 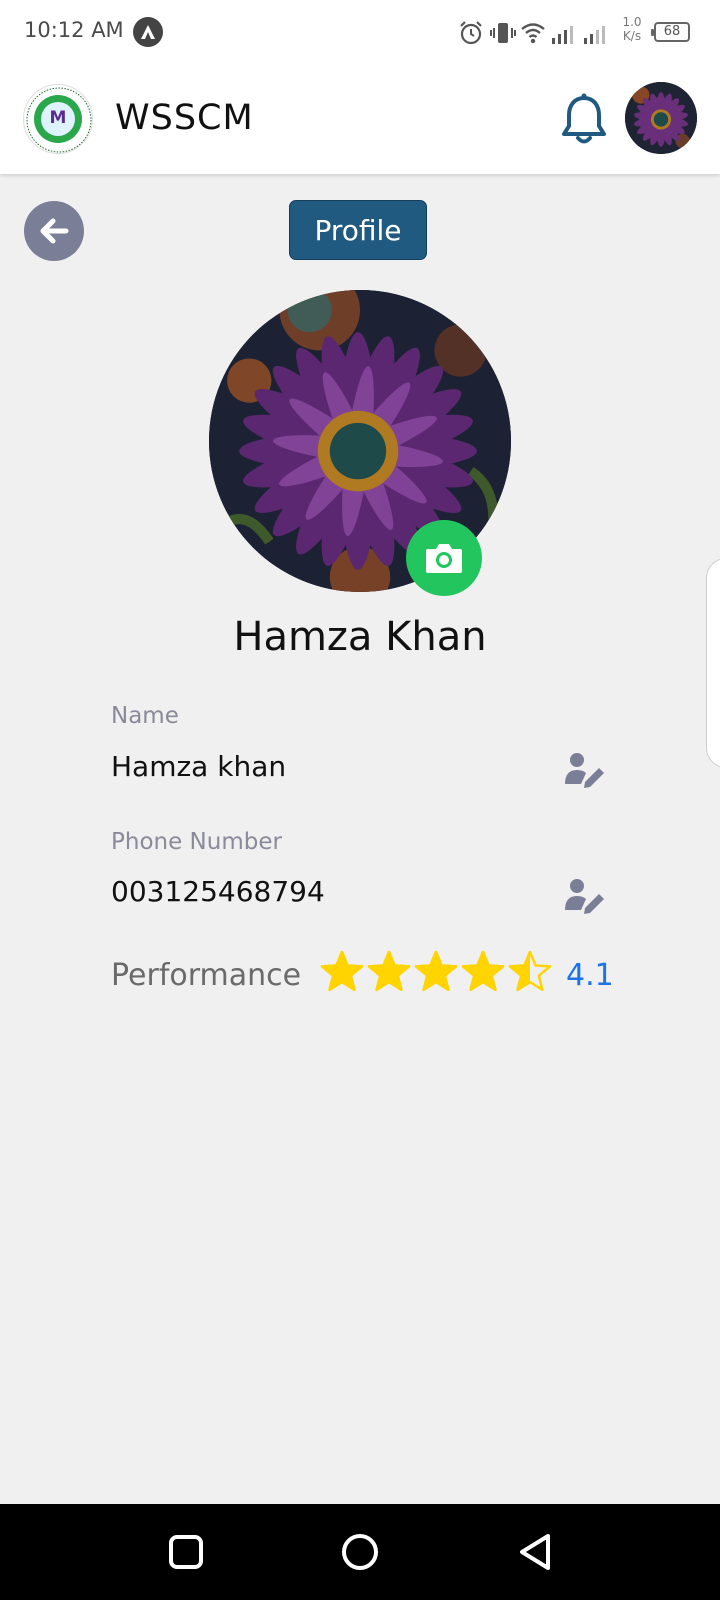 I want to click on status-bar: 10:12 AM 1.0 K/s 68, so click(x=360, y=33).